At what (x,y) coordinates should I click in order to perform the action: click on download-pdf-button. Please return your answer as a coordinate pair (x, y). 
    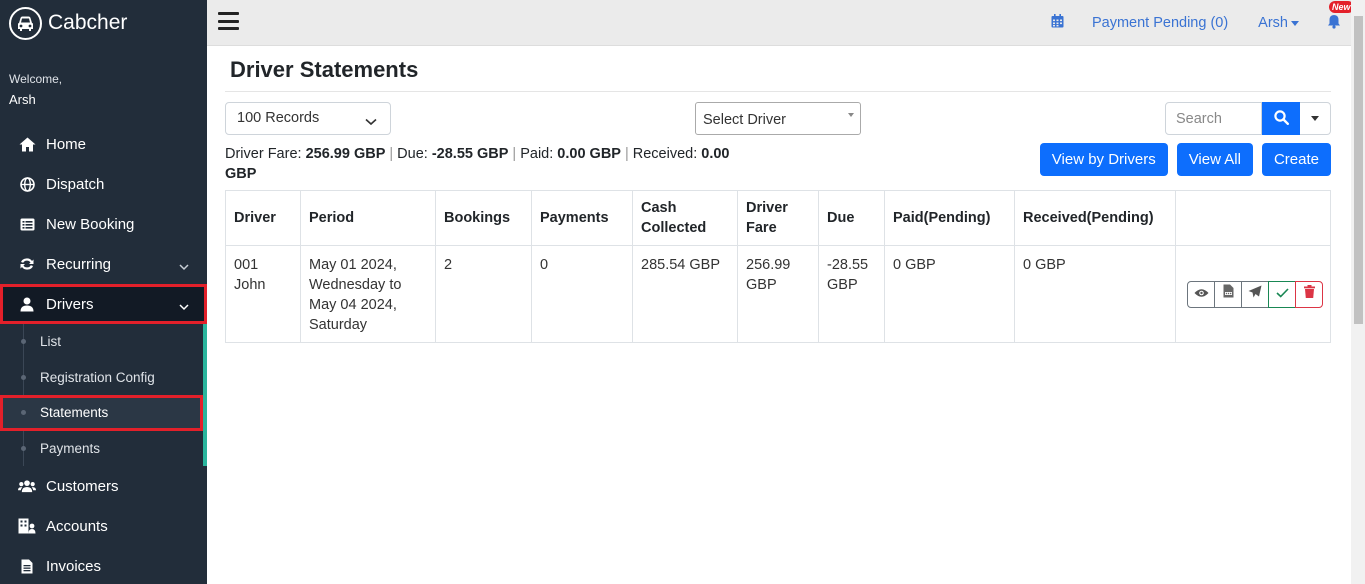
    Looking at the image, I should click on (1228, 294).